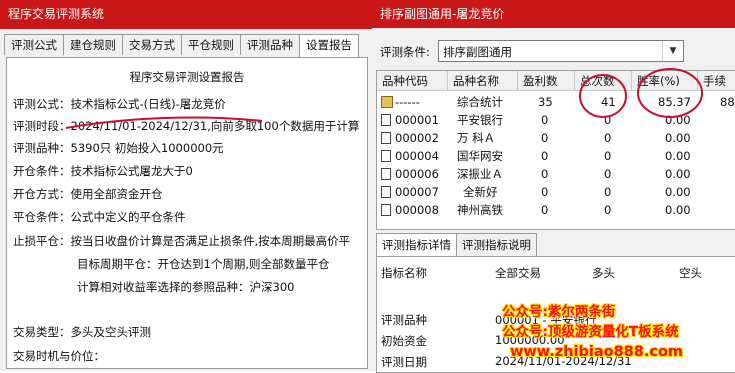  I want to click on tab-metric-details: 评测指标详情, so click(416, 244).